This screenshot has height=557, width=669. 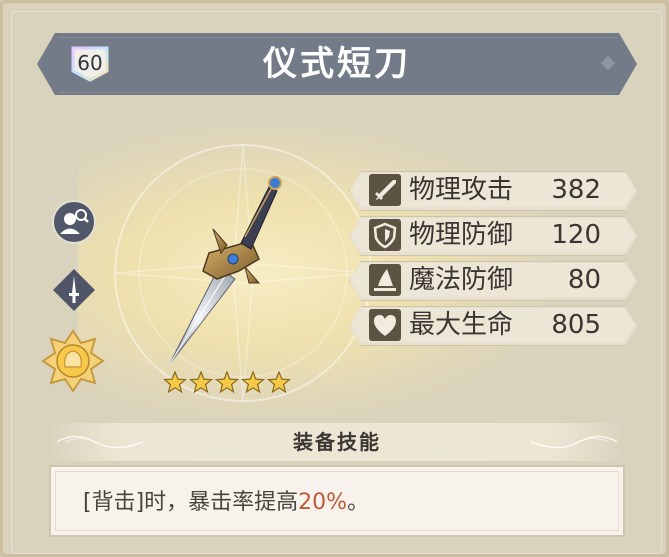 I want to click on dagger-type-icon, so click(x=74, y=290).